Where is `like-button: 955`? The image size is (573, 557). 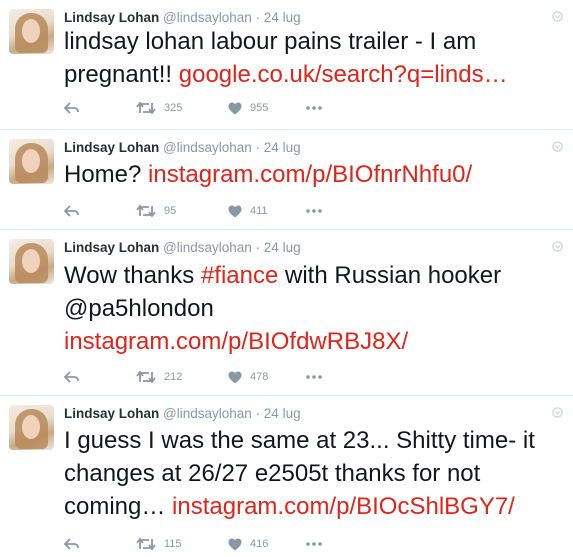 like-button: 955 is located at coordinates (248, 108).